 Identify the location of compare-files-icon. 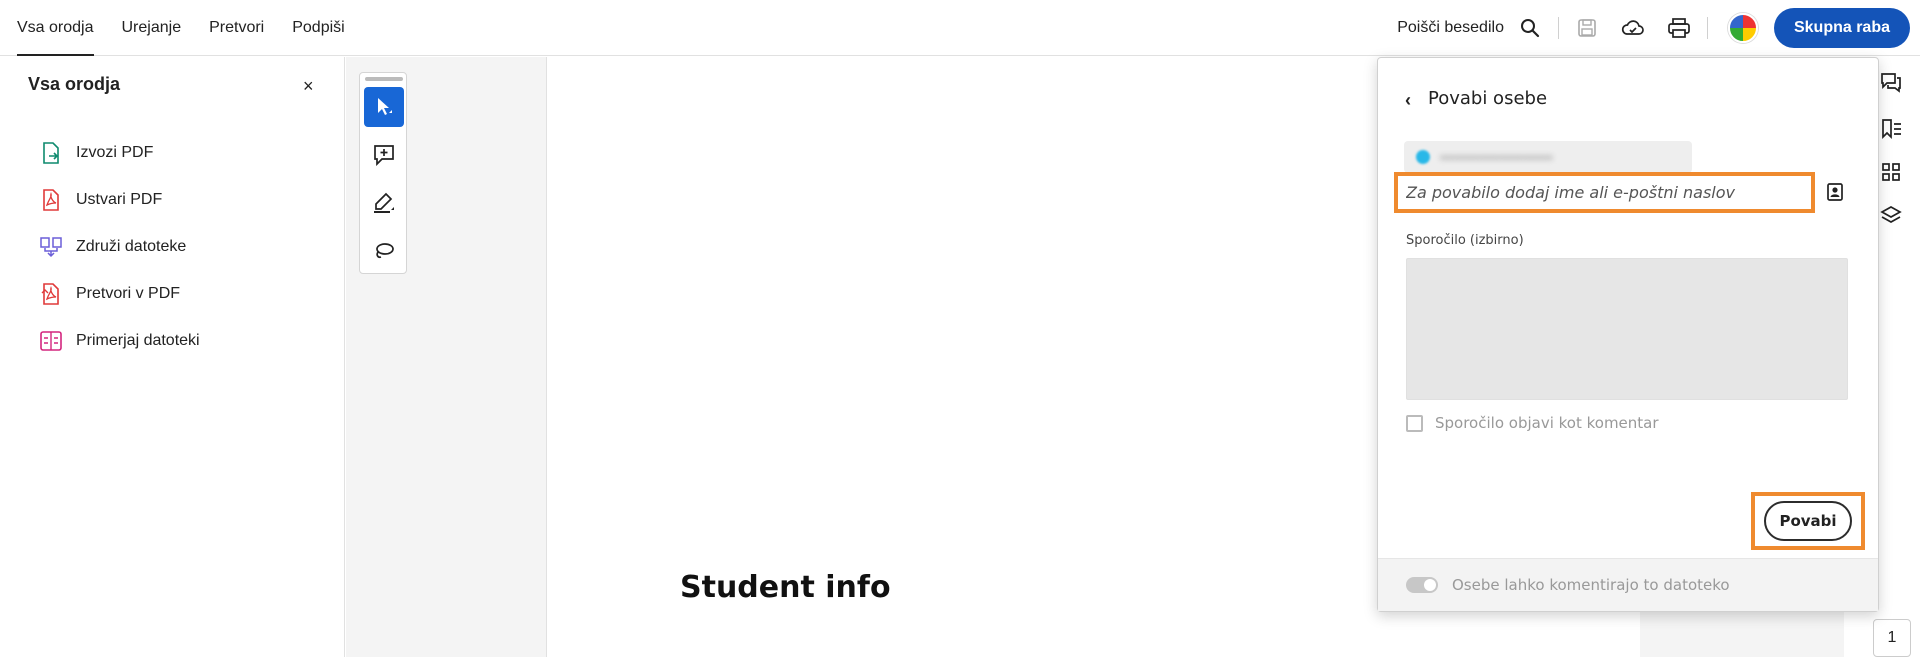
(51, 341).